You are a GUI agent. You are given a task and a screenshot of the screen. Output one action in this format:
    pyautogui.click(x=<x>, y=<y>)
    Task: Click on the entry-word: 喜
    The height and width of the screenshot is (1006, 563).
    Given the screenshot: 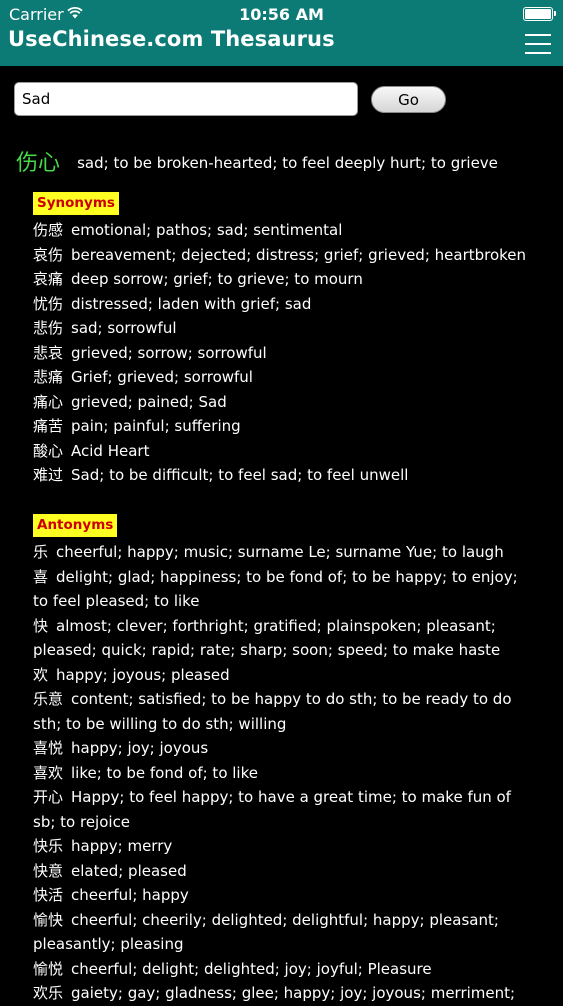 What is the action you would take?
    pyautogui.click(x=40, y=577)
    